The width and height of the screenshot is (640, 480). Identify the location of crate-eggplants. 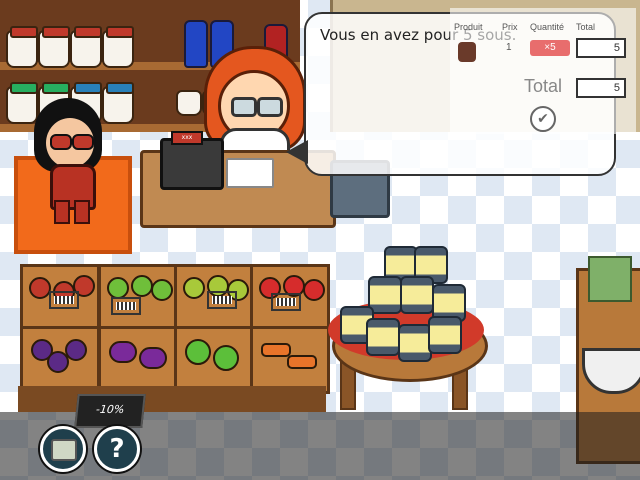
(138, 360).